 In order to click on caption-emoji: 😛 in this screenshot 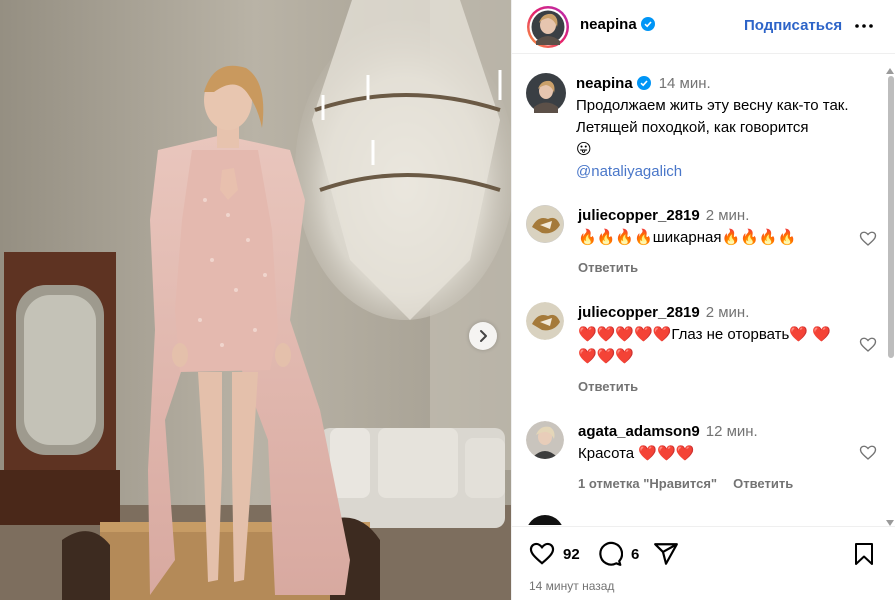, I will do `click(584, 149)`.